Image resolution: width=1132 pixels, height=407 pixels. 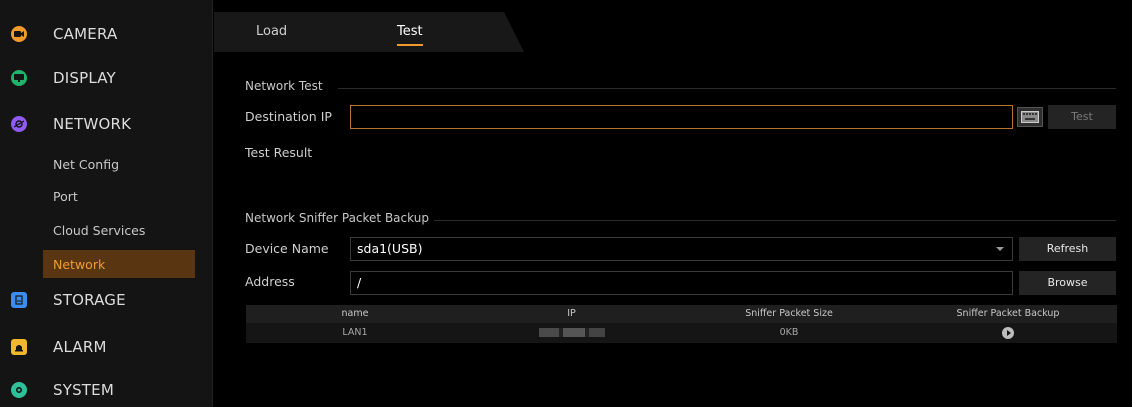 I want to click on address-label: Address, so click(x=270, y=281).